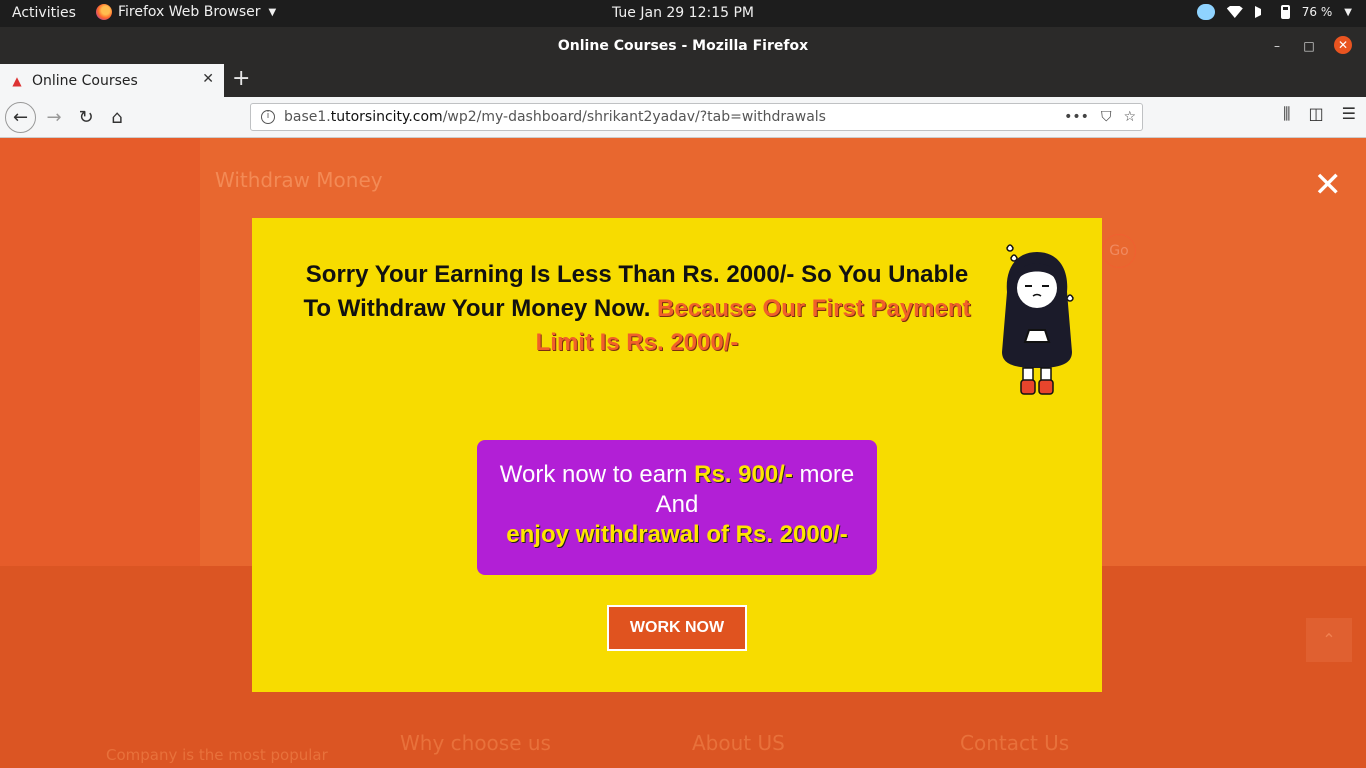 This screenshot has height=768, width=1366. What do you see at coordinates (1076, 117) in the screenshot?
I see `page-actions-icon: •••` at bounding box center [1076, 117].